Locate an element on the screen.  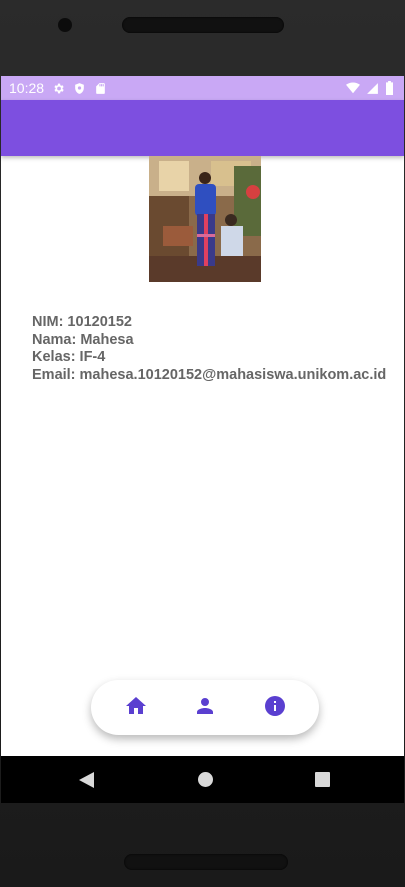
sd-card-icon is located at coordinates (100, 88).